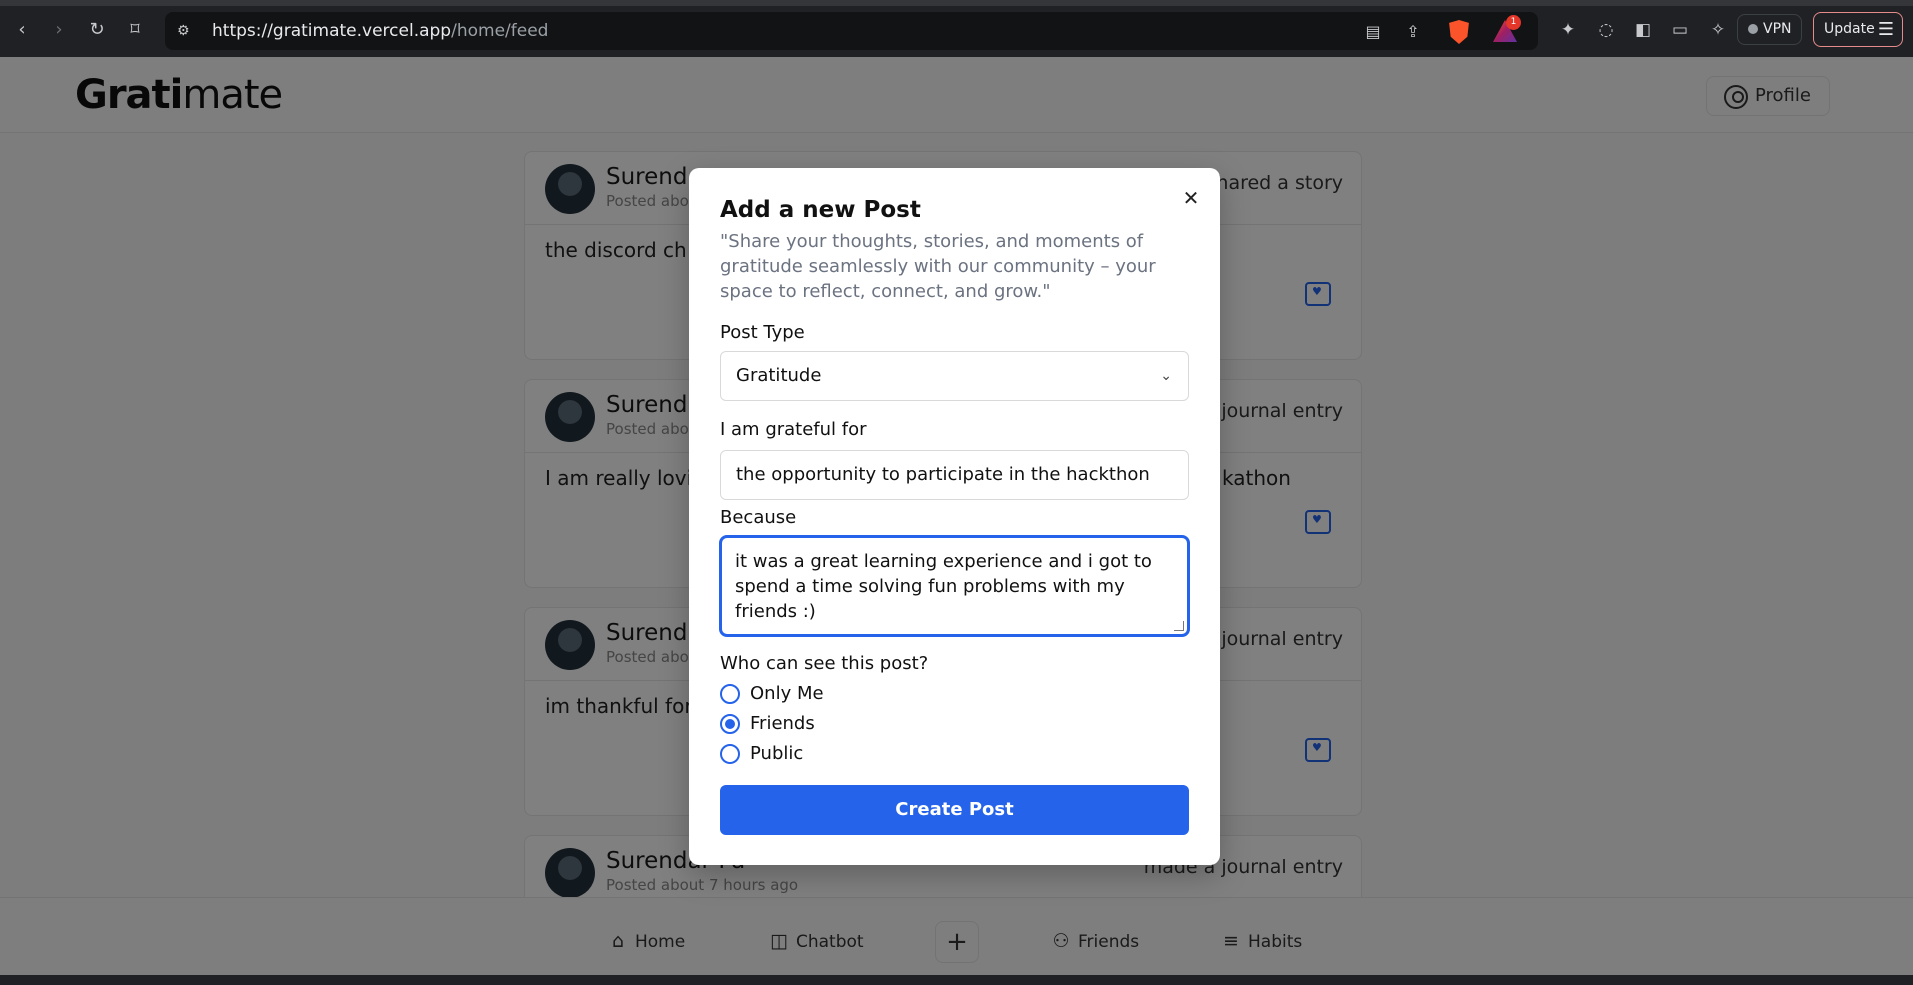 Image resolution: width=1913 pixels, height=985 pixels. What do you see at coordinates (782, 723) in the screenshot?
I see `visibility-option-label: Friends` at bounding box center [782, 723].